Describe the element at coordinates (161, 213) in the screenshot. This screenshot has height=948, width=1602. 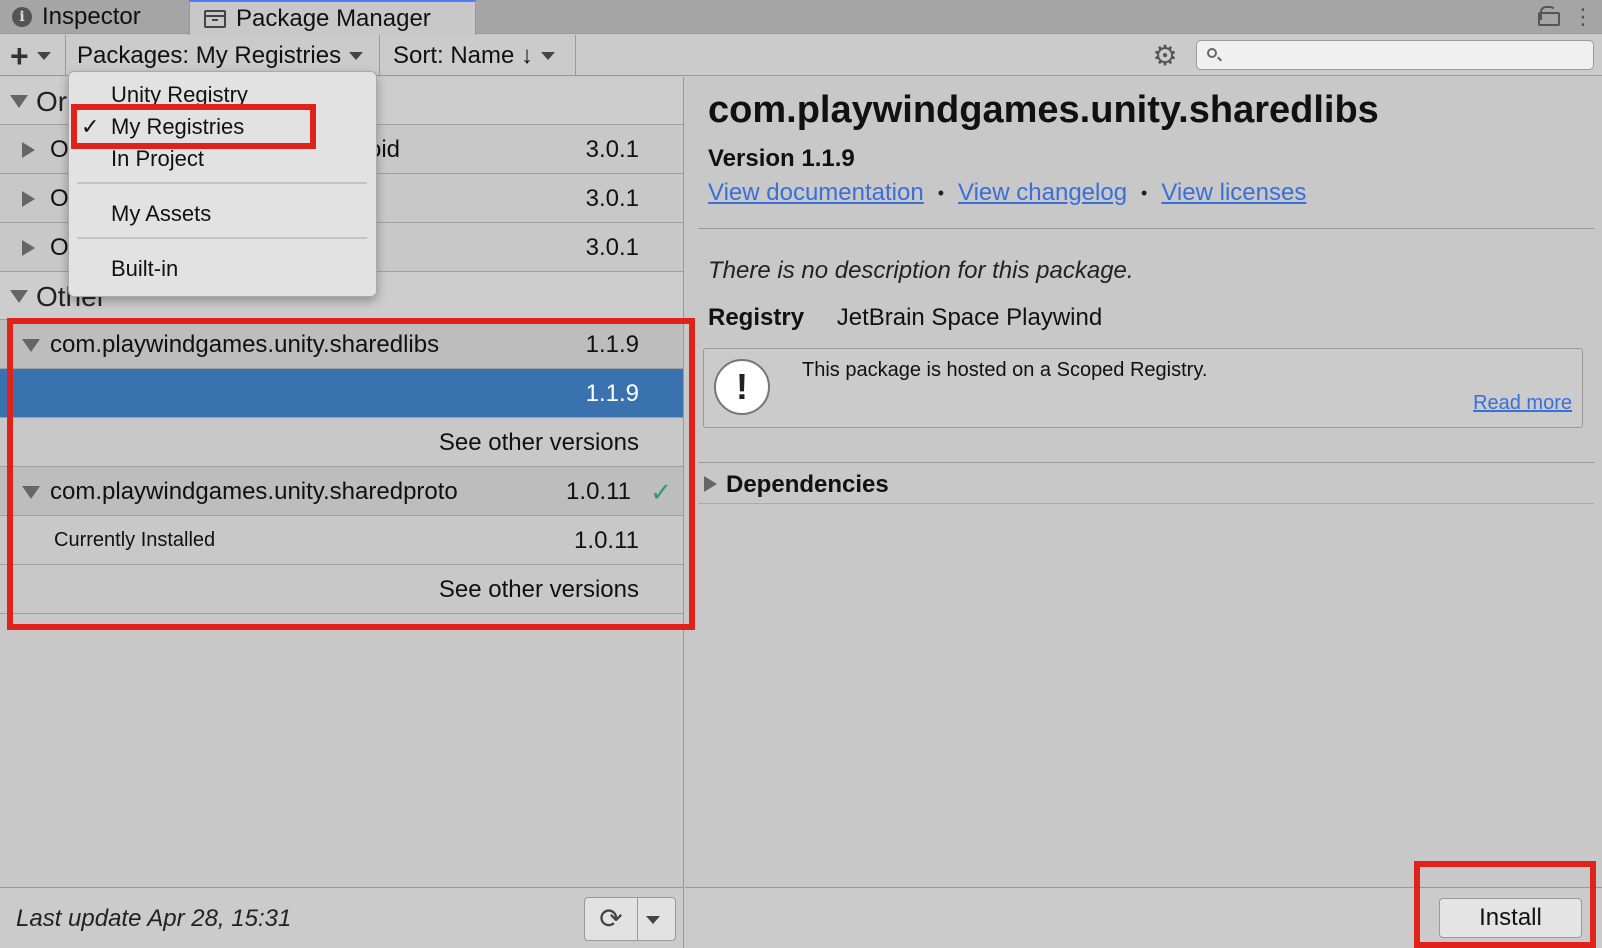
I see `menu-item-label: My Assets` at that location.